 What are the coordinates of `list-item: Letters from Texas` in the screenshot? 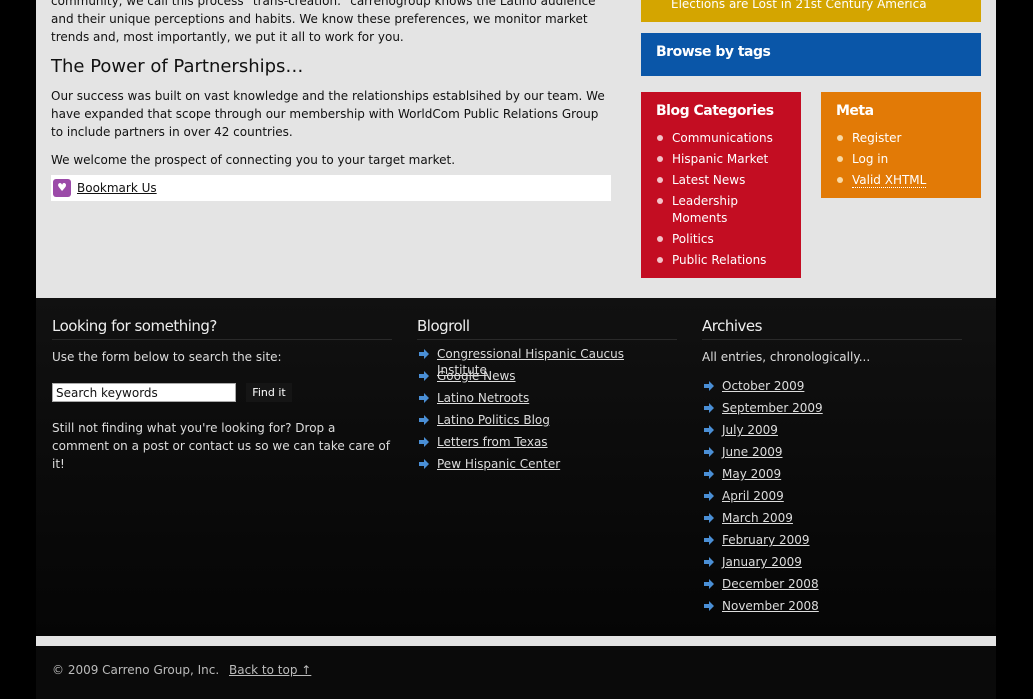 It's located at (547, 445).